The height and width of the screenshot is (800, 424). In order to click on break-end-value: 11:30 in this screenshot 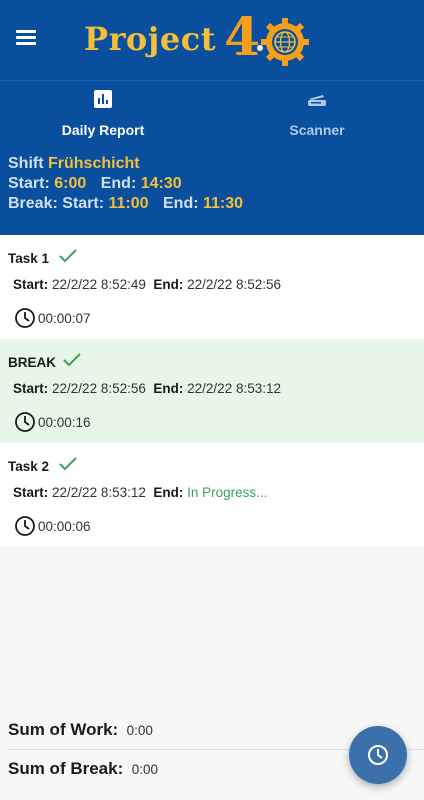, I will do `click(223, 203)`.